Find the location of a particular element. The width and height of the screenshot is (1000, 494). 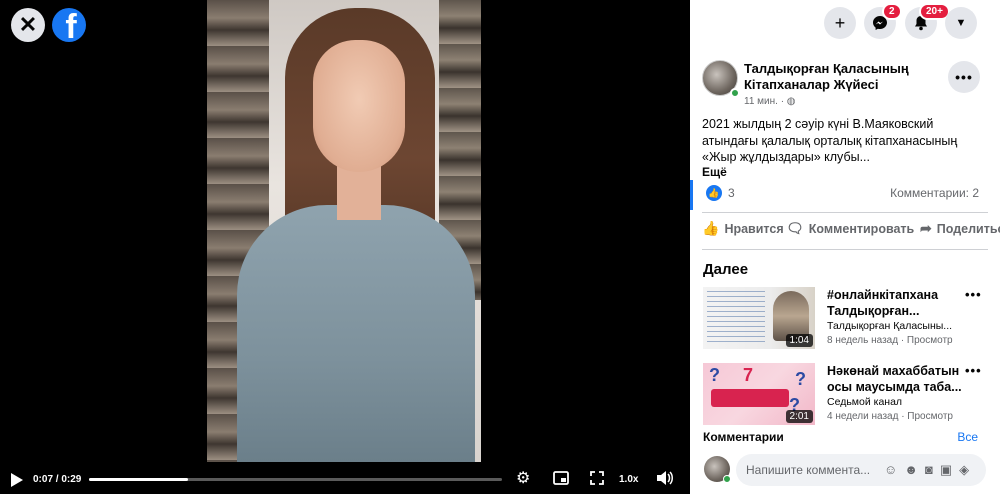

comment-button: 🗨 Комментировать is located at coordinates (850, 228).